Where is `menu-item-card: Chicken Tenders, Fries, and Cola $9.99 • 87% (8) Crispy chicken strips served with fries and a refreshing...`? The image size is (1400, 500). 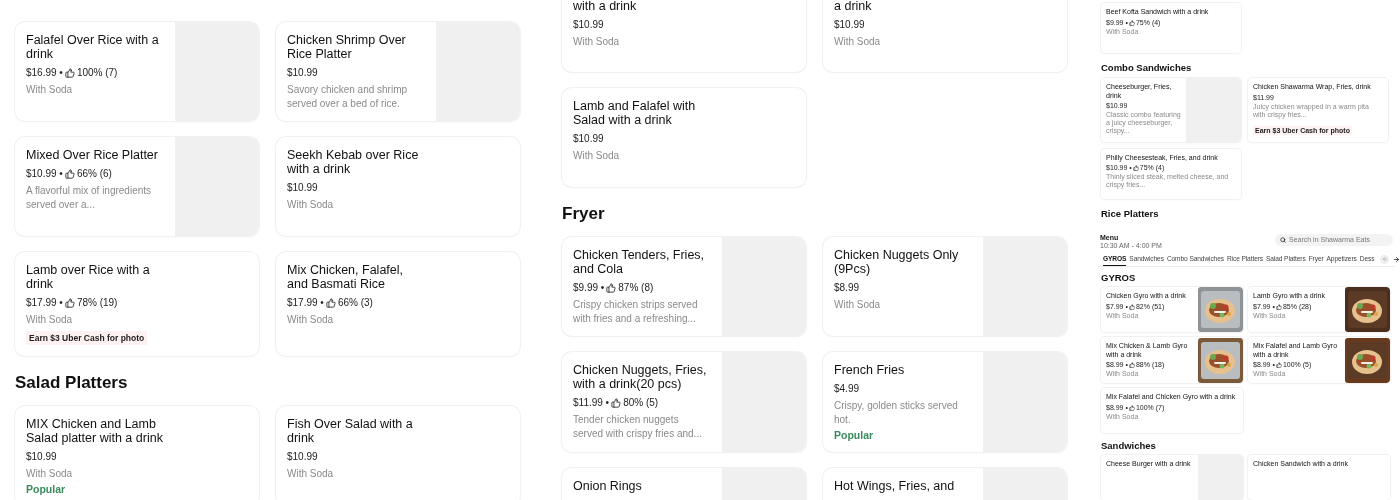 menu-item-card: Chicken Tenders, Fries, and Cola $9.99 • 87% (8) Crispy chicken strips served with fries and a refreshing... is located at coordinates (684, 286).